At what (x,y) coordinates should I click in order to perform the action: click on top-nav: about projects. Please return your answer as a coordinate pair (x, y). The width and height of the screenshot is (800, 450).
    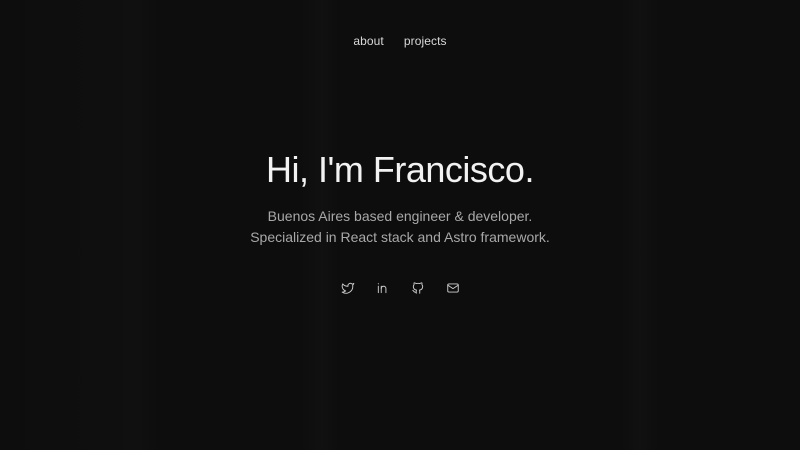
    Looking at the image, I should click on (400, 41).